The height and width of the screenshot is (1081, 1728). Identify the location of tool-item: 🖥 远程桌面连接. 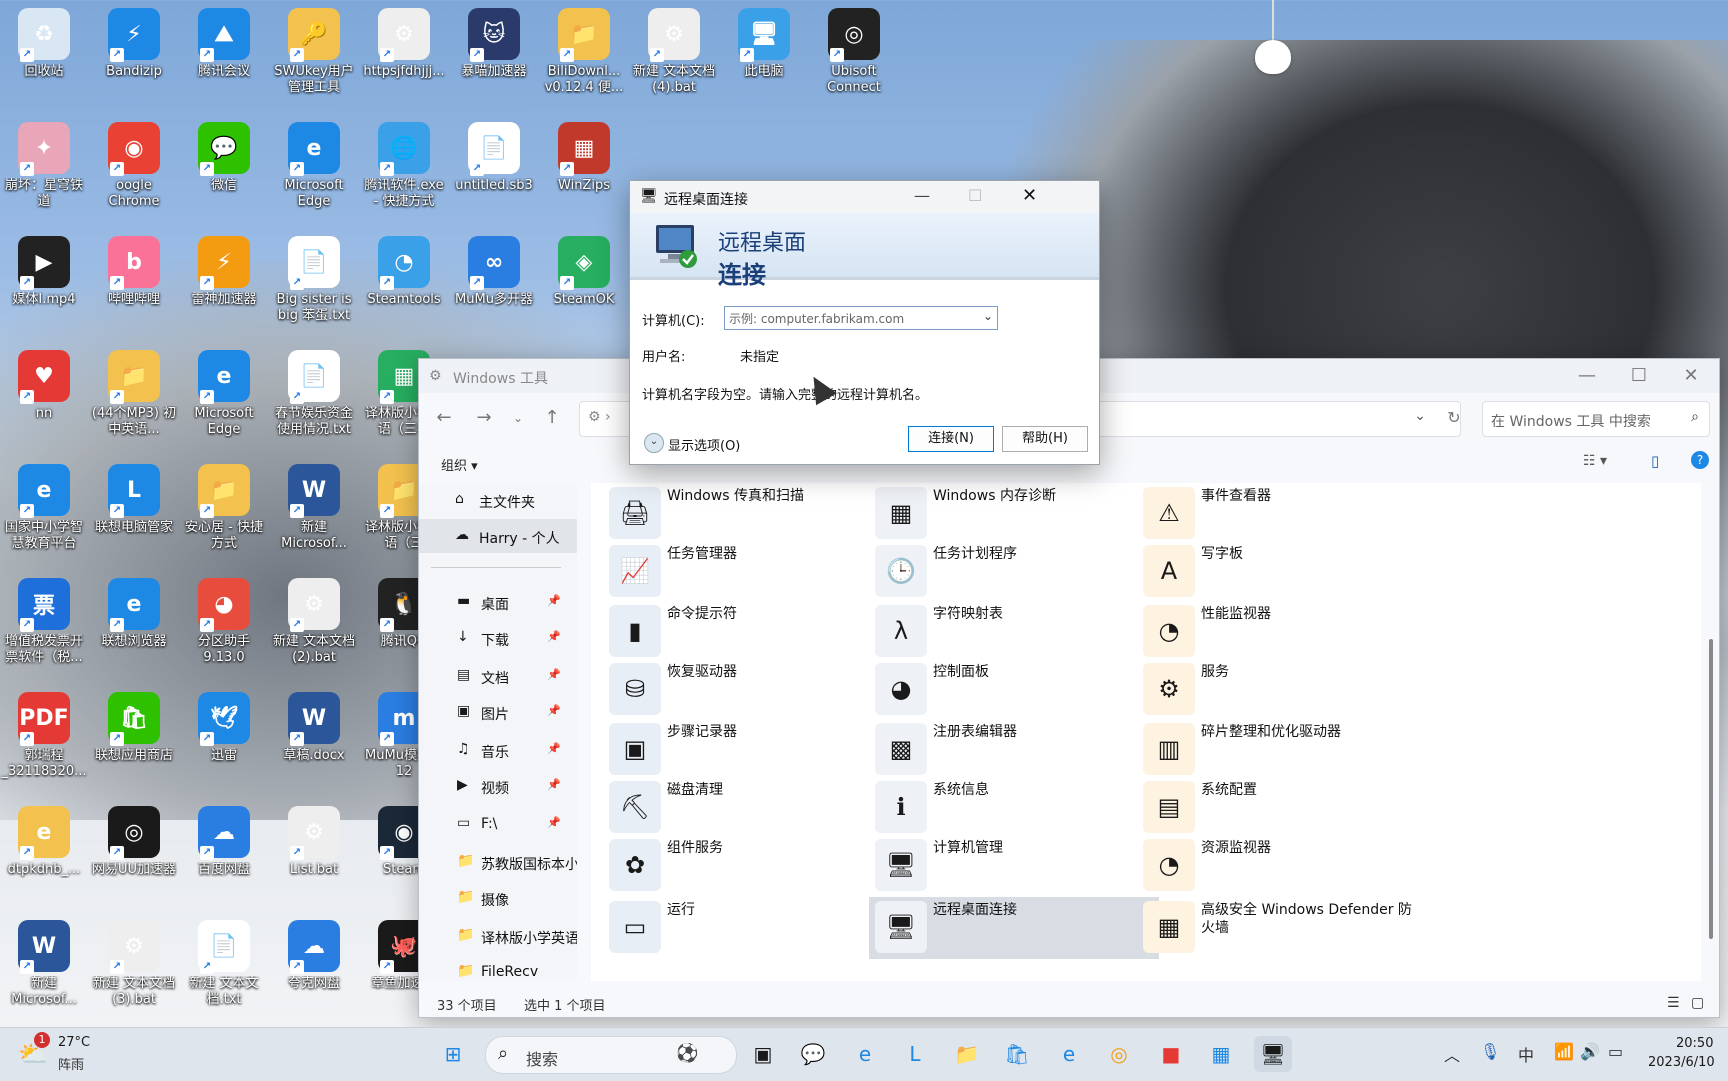
(1014, 928).